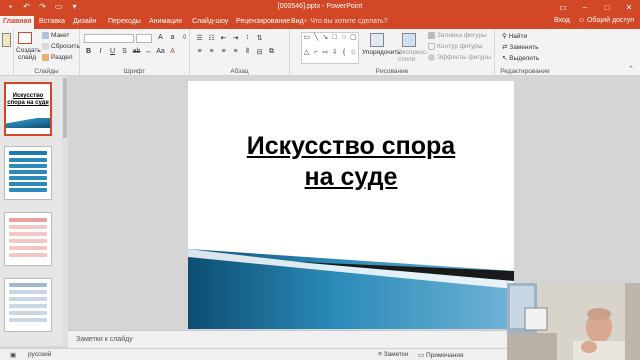 The image size is (640, 360). What do you see at coordinates (320, 6) in the screenshot?
I see `window-title: [000546].pptx - PowerPoint` at bounding box center [320, 6].